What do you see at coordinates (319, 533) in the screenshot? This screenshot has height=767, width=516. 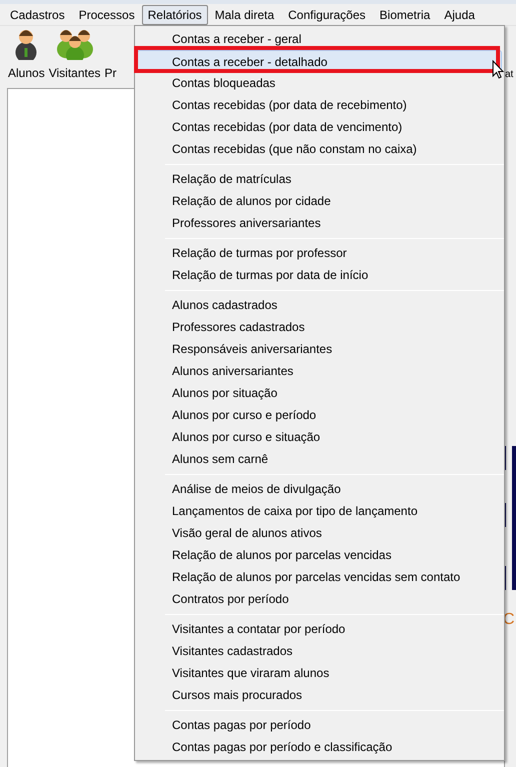 I see `menu-item: Visão geral de alunos ativos` at bounding box center [319, 533].